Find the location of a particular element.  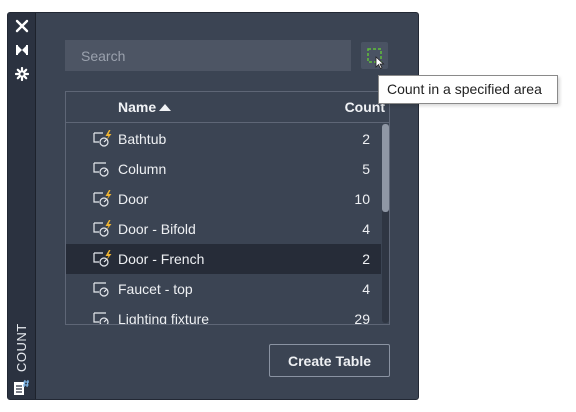

count-area-button is located at coordinates (374, 56).